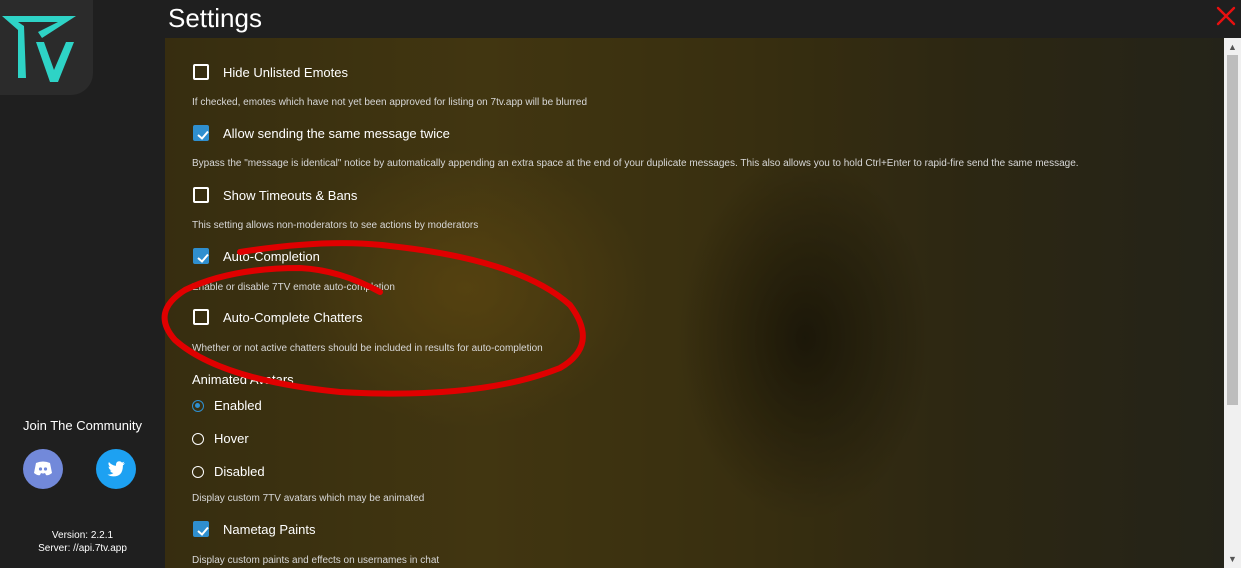 This screenshot has width=1241, height=568. I want to click on version-text: Version: 2.2.1, so click(82, 535).